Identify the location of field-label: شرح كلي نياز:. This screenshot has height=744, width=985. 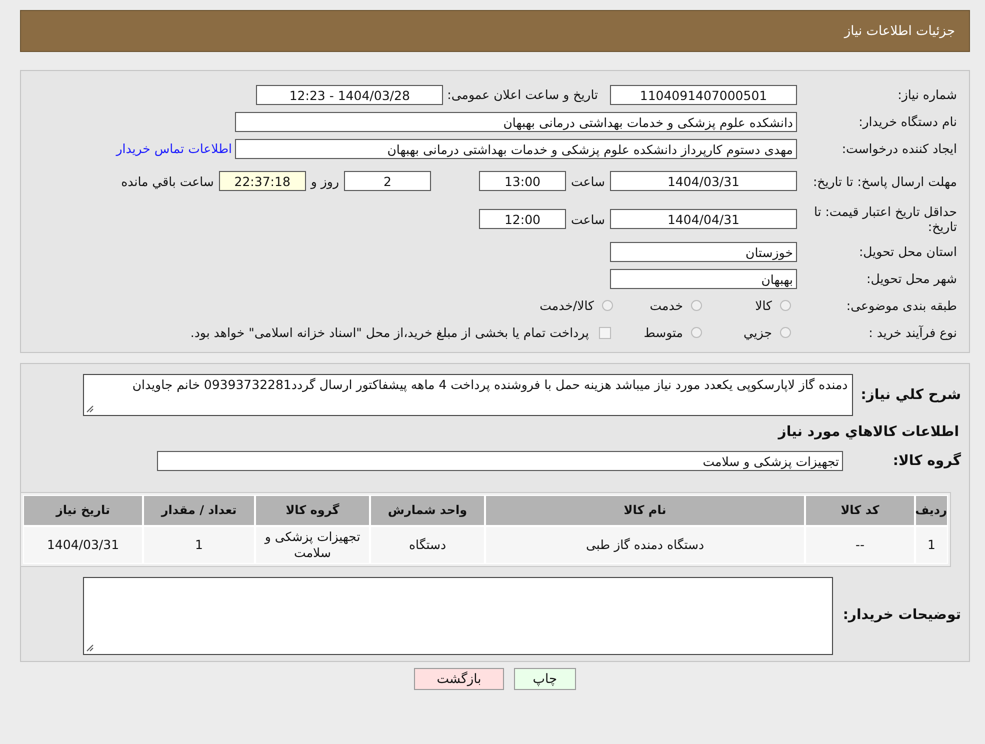
(911, 395).